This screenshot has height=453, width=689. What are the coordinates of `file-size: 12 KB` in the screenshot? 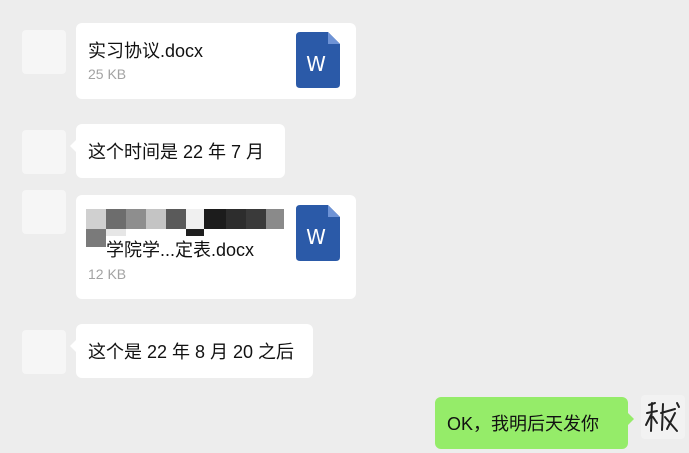 It's located at (107, 274).